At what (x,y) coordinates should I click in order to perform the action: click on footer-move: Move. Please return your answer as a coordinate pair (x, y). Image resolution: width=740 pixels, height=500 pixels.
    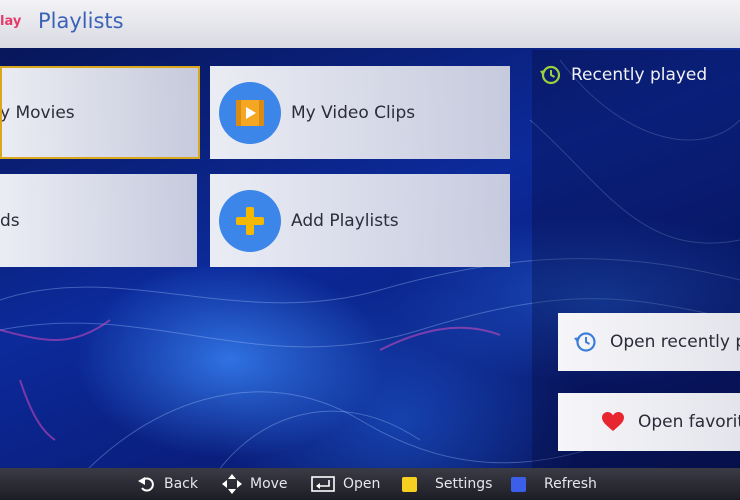
    Looking at the image, I should click on (255, 484).